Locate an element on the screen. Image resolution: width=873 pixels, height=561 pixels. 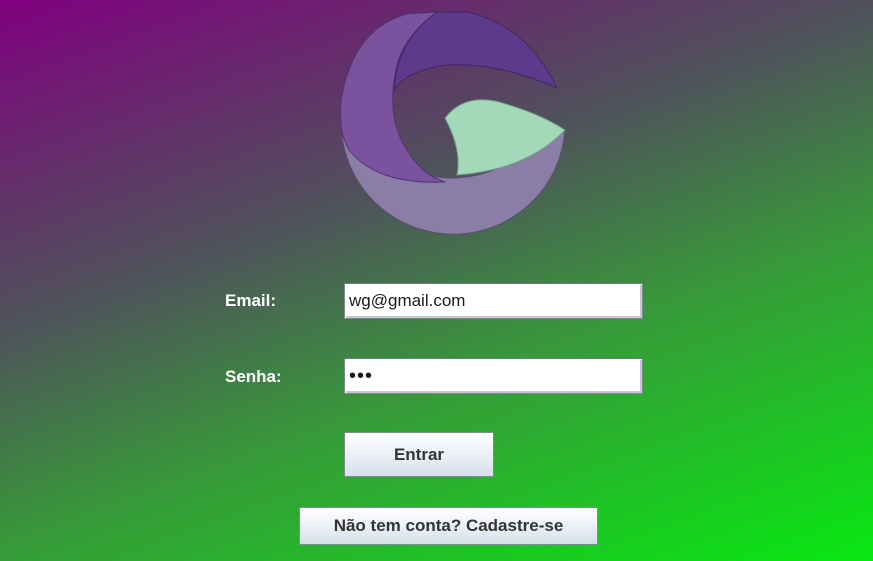
email-label: Email: is located at coordinates (251, 300).